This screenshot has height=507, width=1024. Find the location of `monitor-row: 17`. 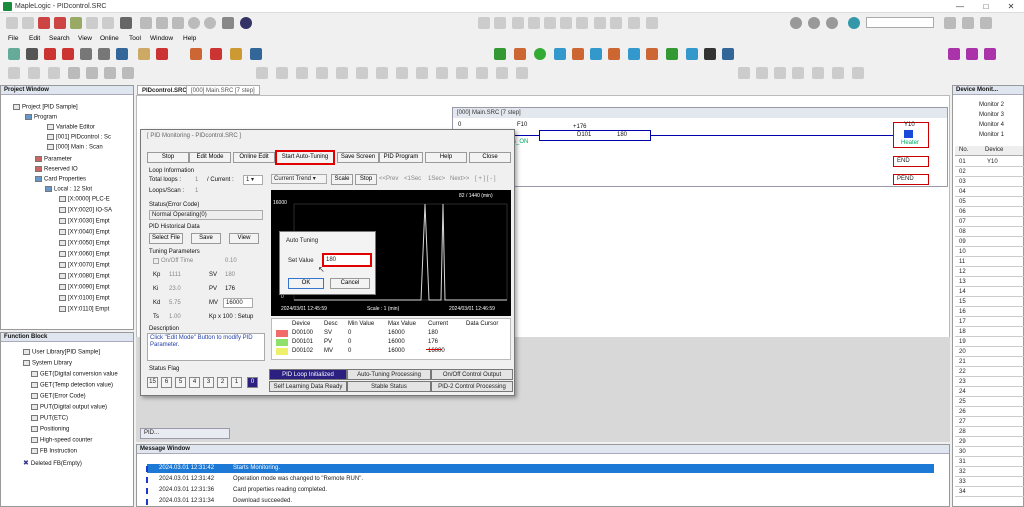

monitor-row: 17 is located at coordinates (989, 322).